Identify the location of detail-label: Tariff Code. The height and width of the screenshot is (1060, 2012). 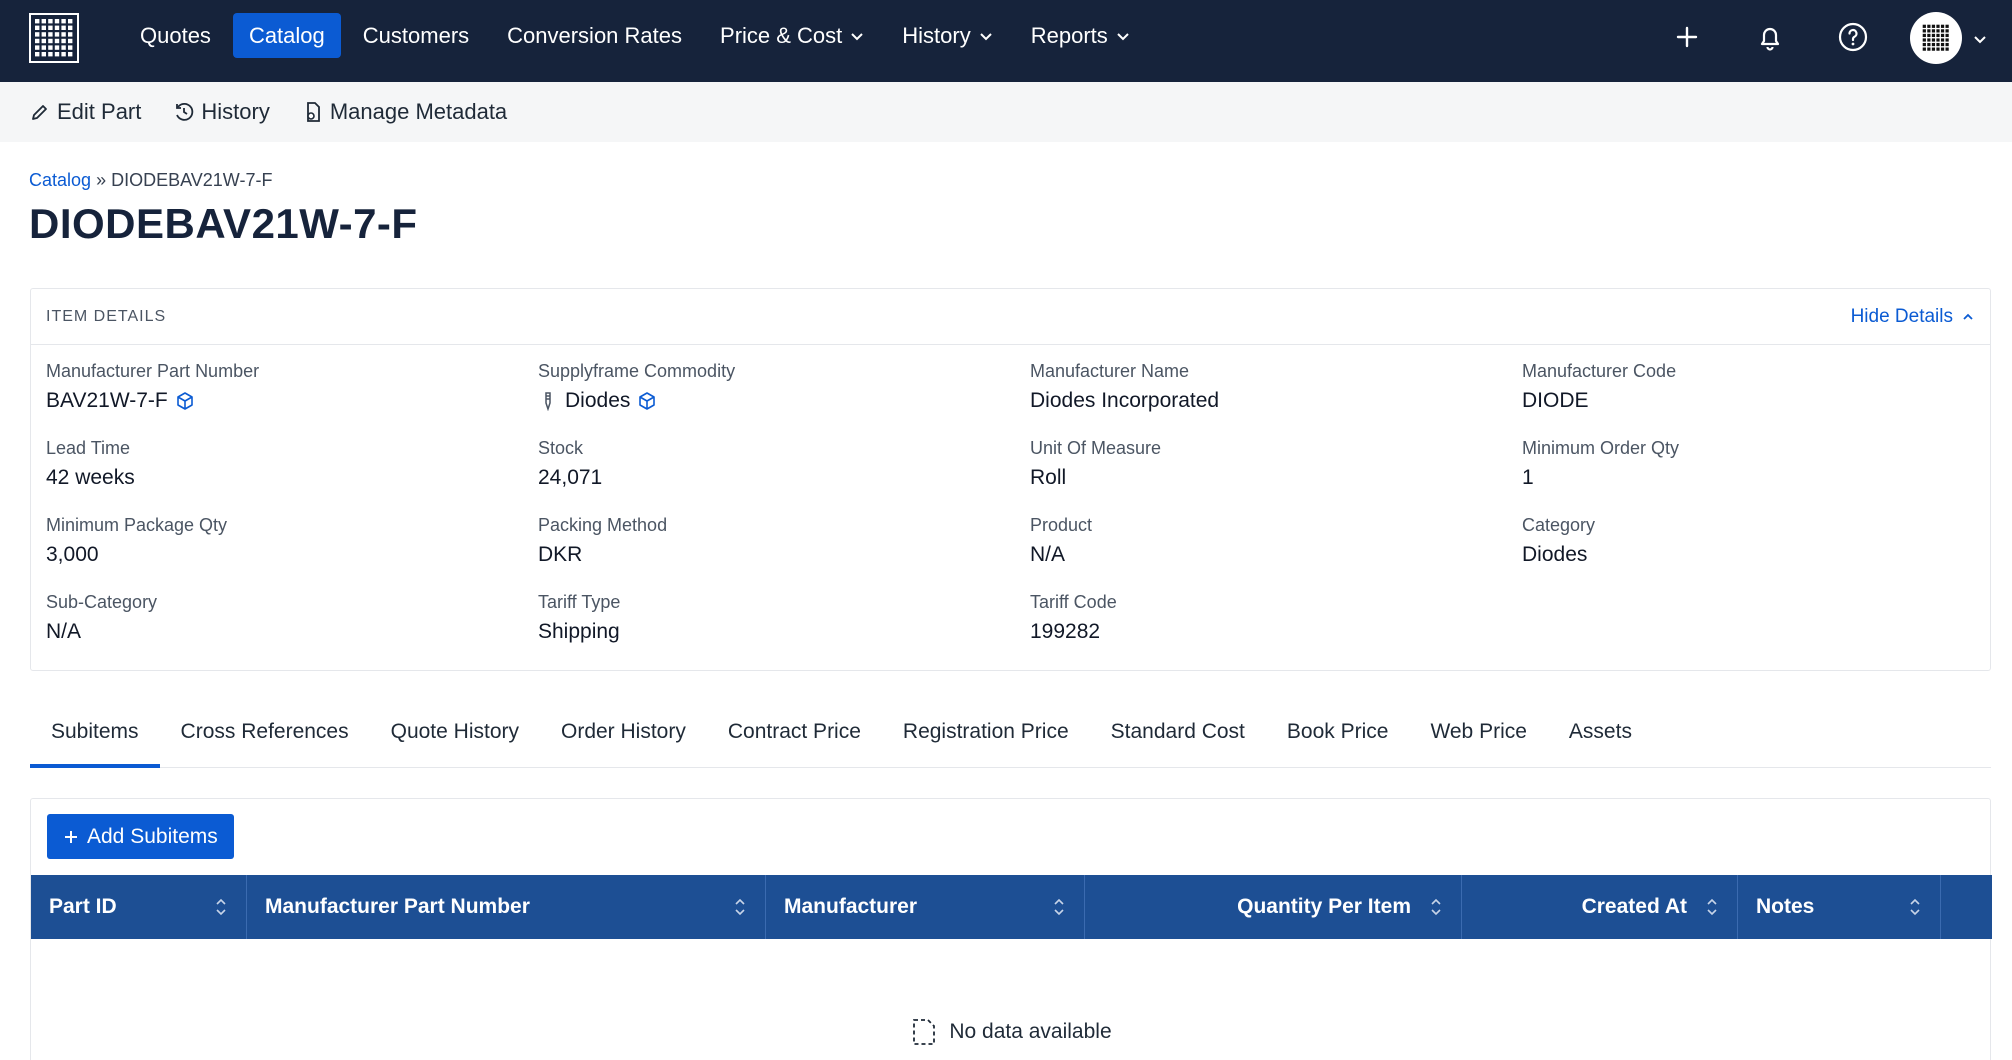
(1073, 602).